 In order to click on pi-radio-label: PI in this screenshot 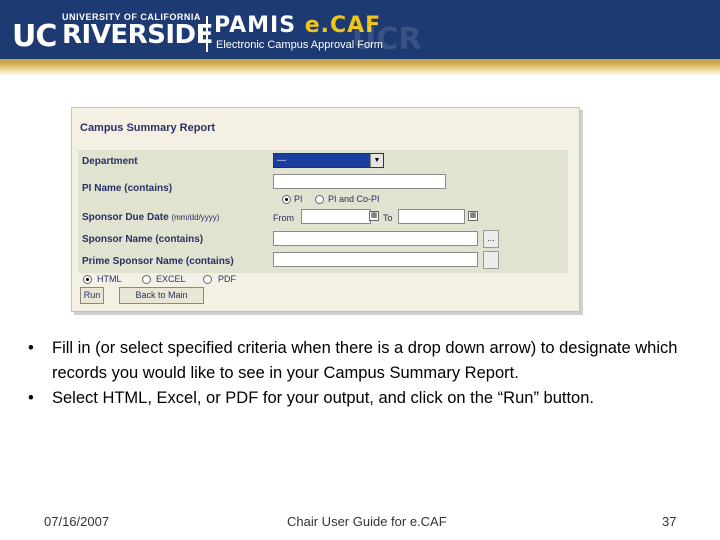, I will do `click(298, 199)`.